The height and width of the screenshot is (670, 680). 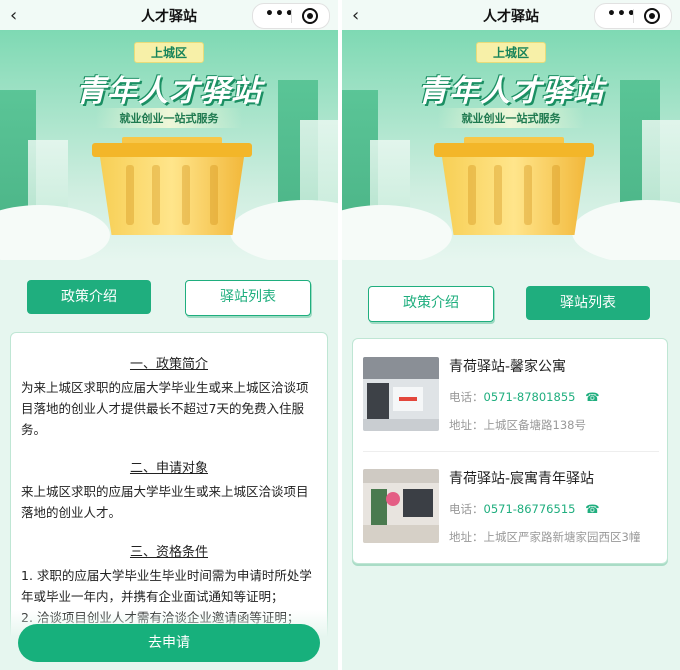 I want to click on station-address-row: 地址：上城区严家路新塘家园西区3幢, so click(x=544, y=537).